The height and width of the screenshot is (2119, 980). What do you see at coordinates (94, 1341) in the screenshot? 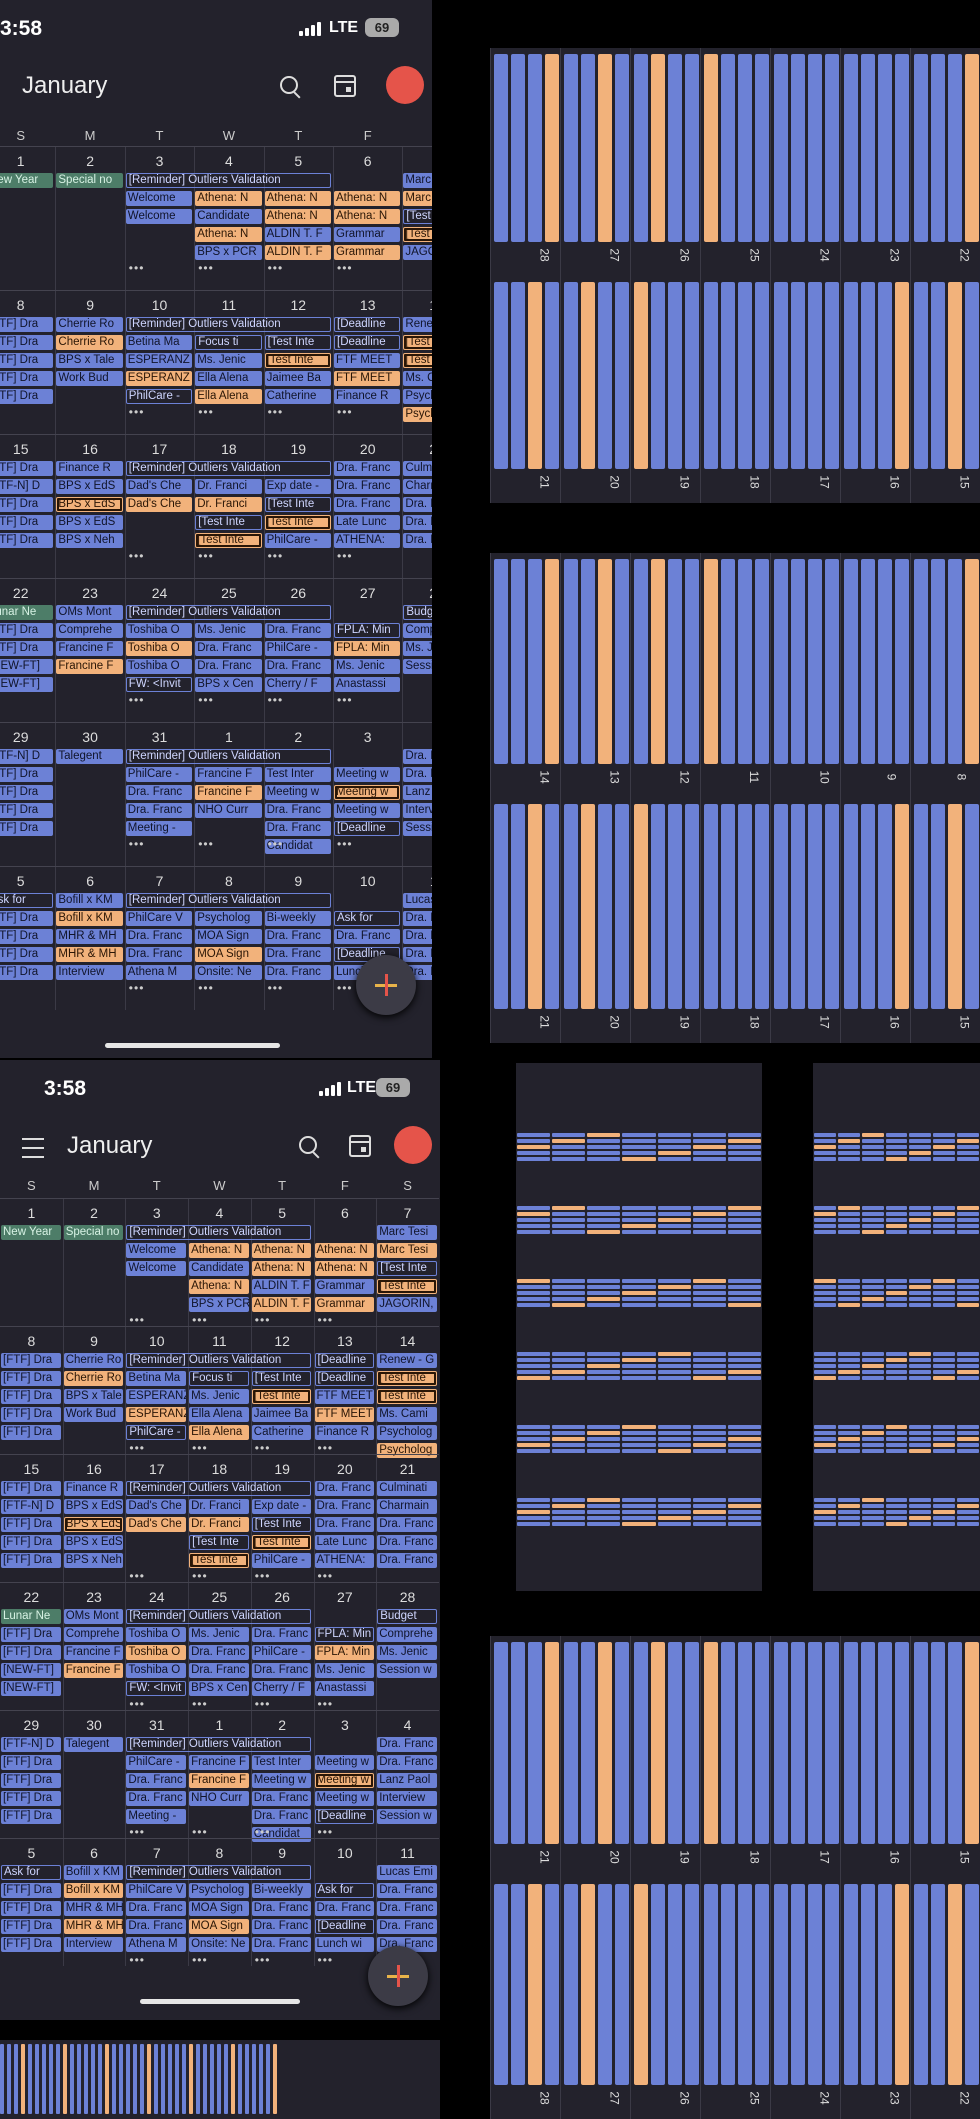
I see `day-number: 9` at bounding box center [94, 1341].